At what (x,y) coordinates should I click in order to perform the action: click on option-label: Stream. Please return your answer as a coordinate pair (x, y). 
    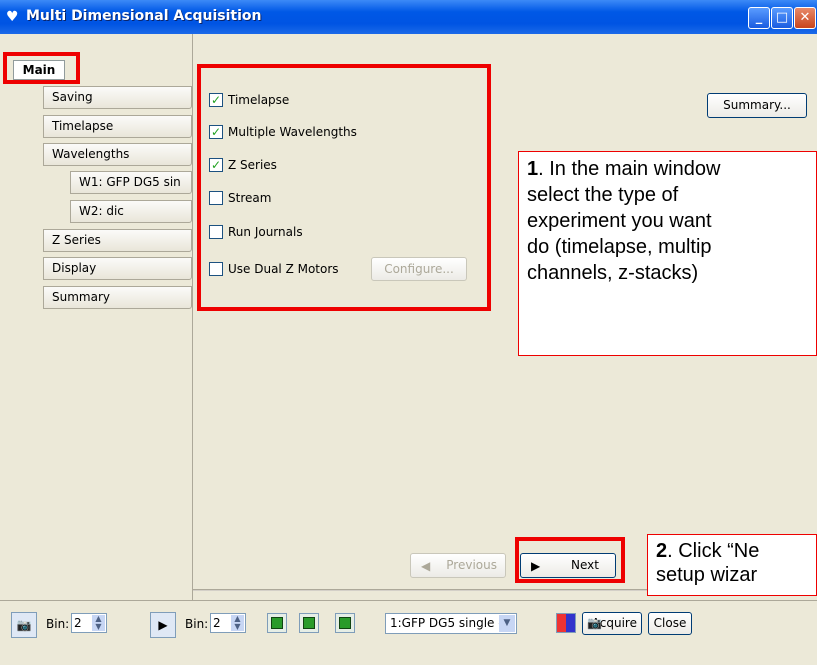
    Looking at the image, I should click on (250, 198).